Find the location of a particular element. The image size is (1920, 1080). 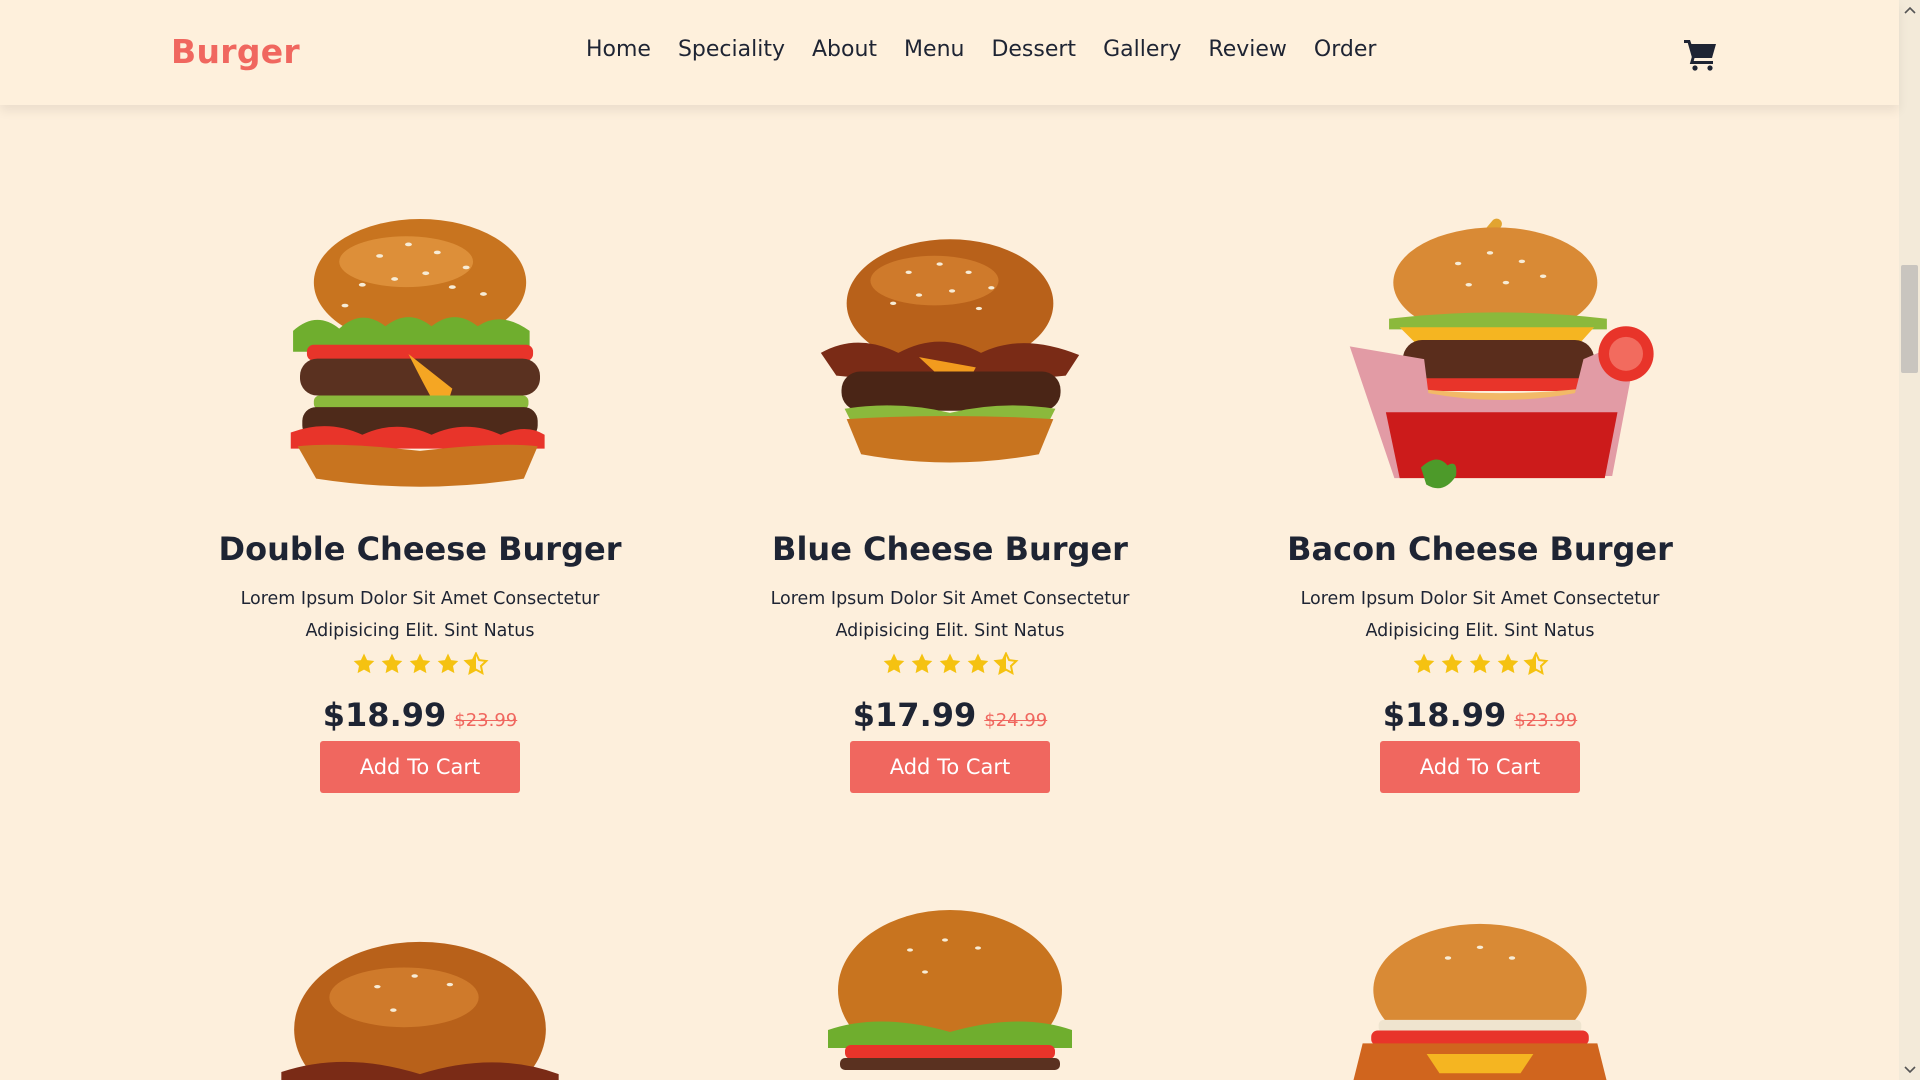

nav-link-speciality: Speciality is located at coordinates (731, 49).